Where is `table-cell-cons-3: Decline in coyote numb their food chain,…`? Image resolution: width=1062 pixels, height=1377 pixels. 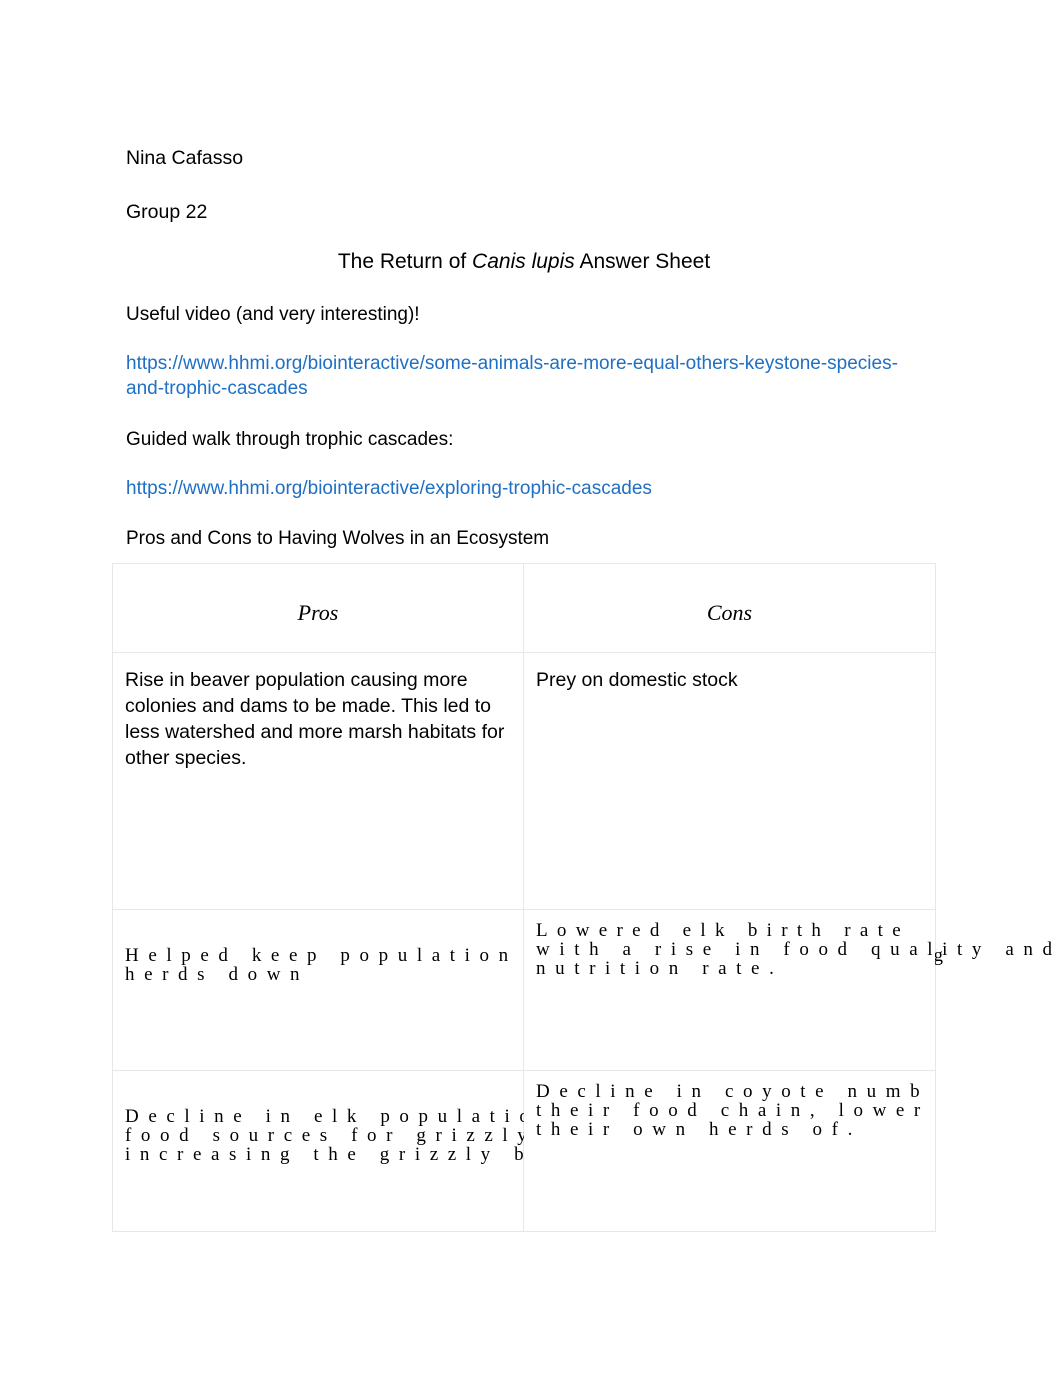
table-cell-cons-3: Decline in coyote numb their food chain,… is located at coordinates (729, 1151).